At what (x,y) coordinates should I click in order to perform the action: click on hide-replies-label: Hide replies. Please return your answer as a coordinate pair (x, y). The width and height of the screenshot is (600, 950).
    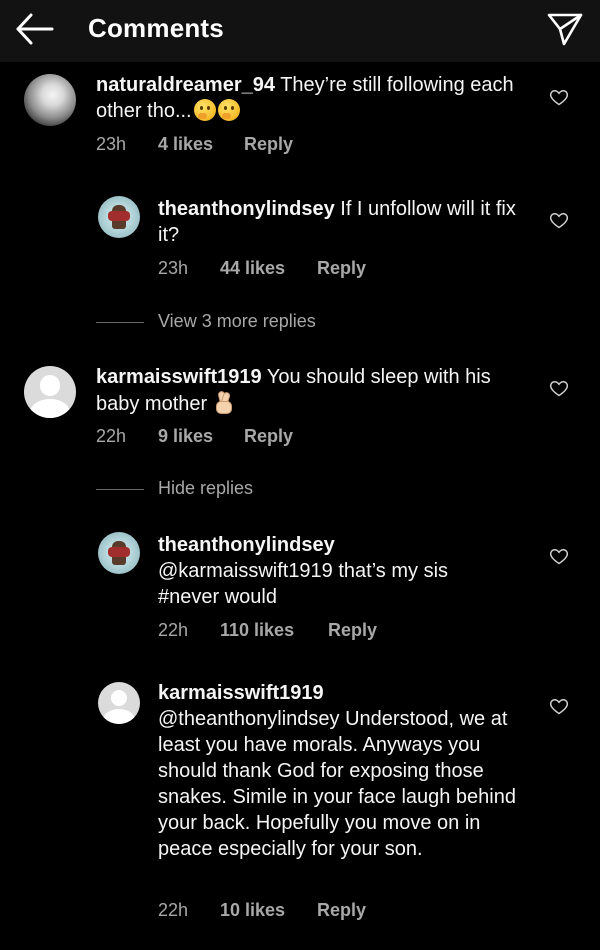
    Looking at the image, I should click on (206, 488).